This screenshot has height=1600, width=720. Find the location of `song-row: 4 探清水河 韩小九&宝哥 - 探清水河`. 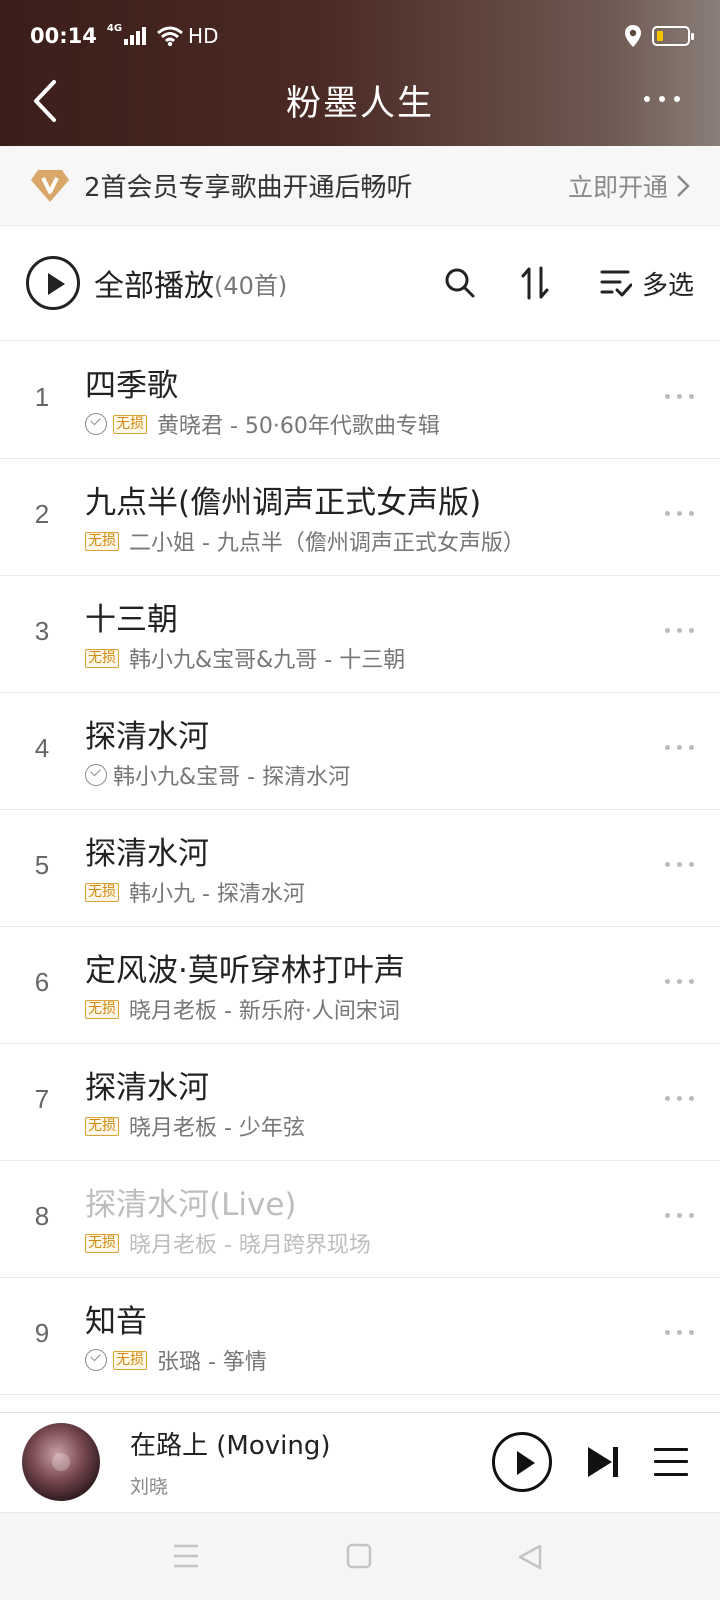

song-row: 4 探清水河 韩小九&宝哥 - 探清水河 is located at coordinates (360, 751).